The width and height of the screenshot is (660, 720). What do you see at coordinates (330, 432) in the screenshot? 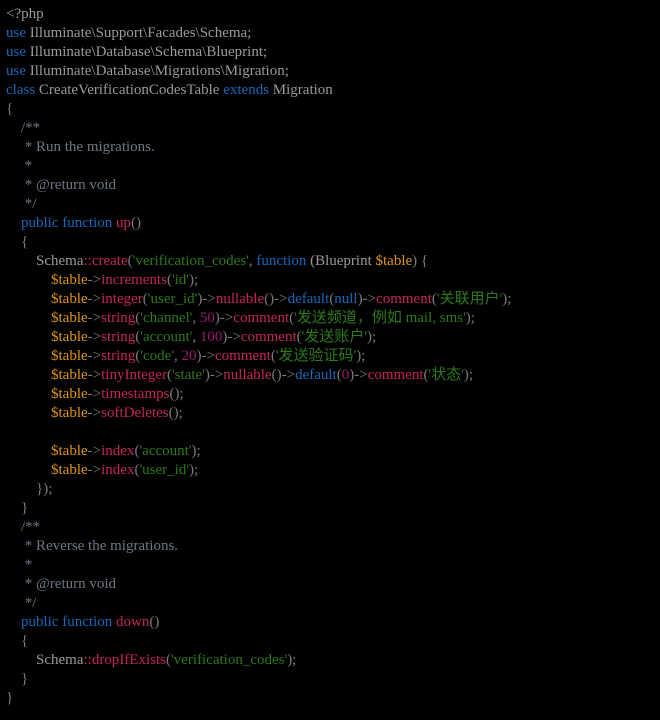
I see `code-line` at bounding box center [330, 432].